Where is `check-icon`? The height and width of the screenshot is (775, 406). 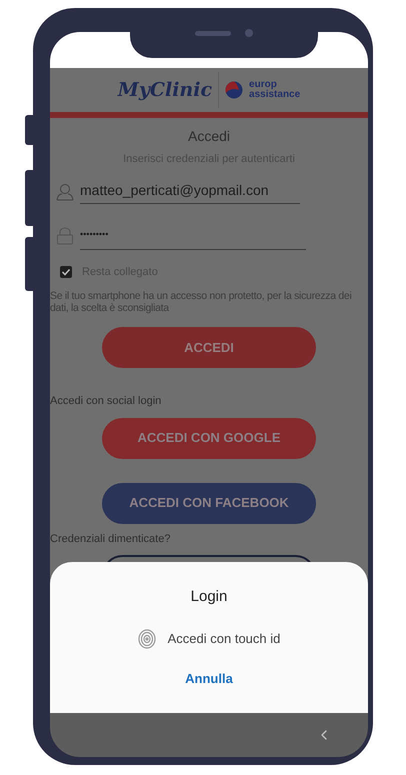 check-icon is located at coordinates (66, 271).